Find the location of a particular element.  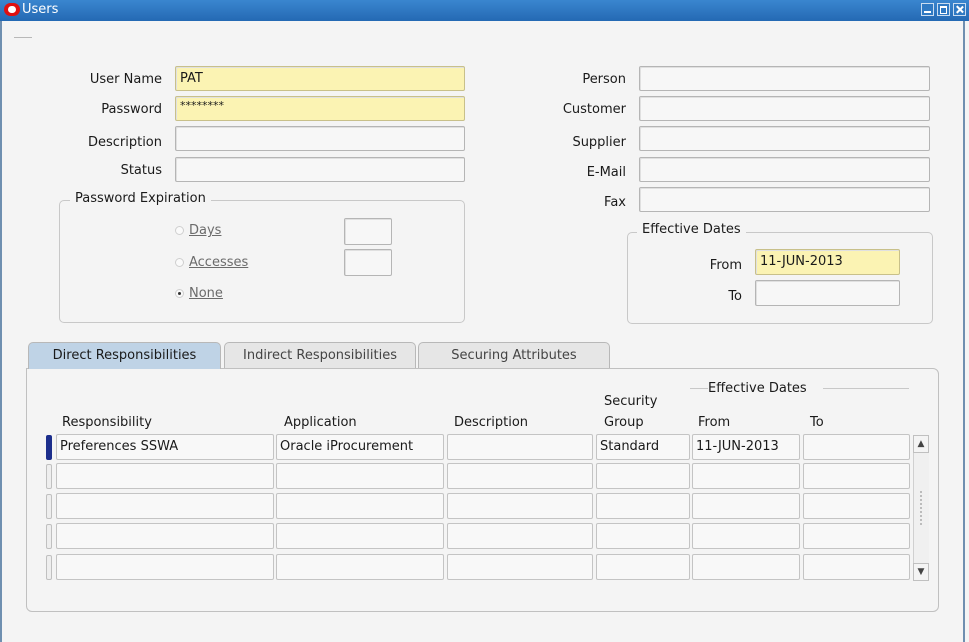

from-date-label: From is located at coordinates (725, 265).